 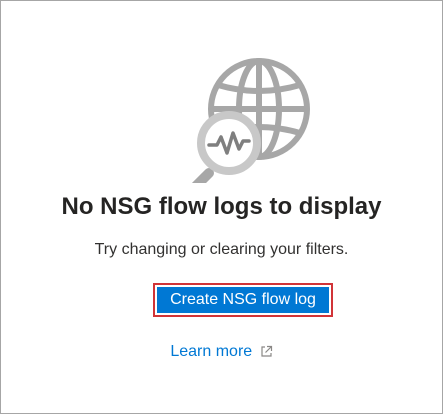 I want to click on learn-more-container: Learn more, so click(x=221, y=353).